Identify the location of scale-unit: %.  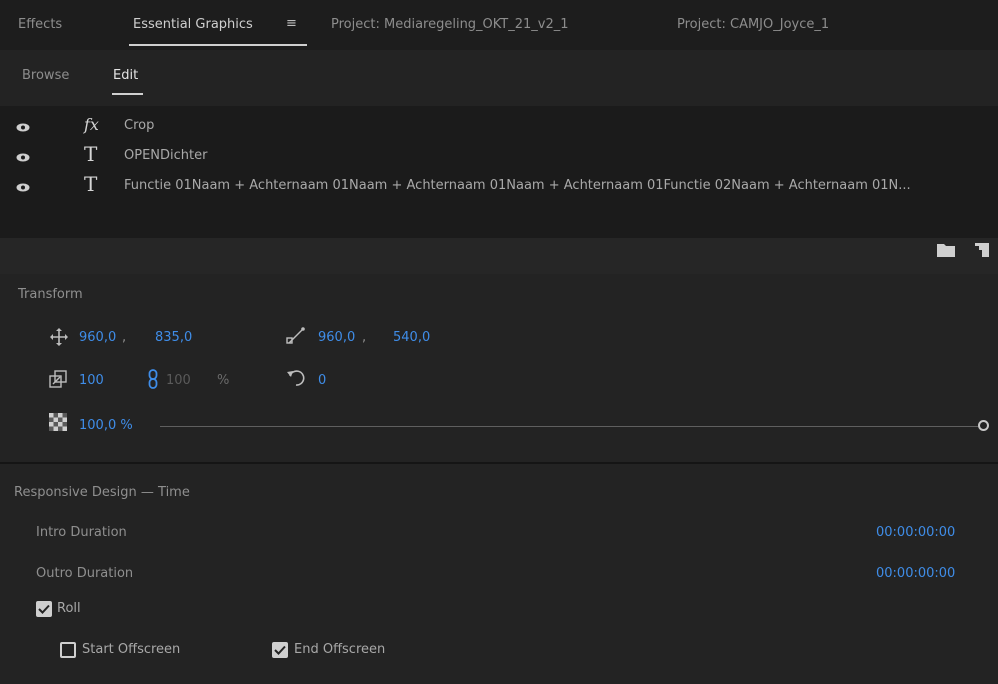
(223, 380).